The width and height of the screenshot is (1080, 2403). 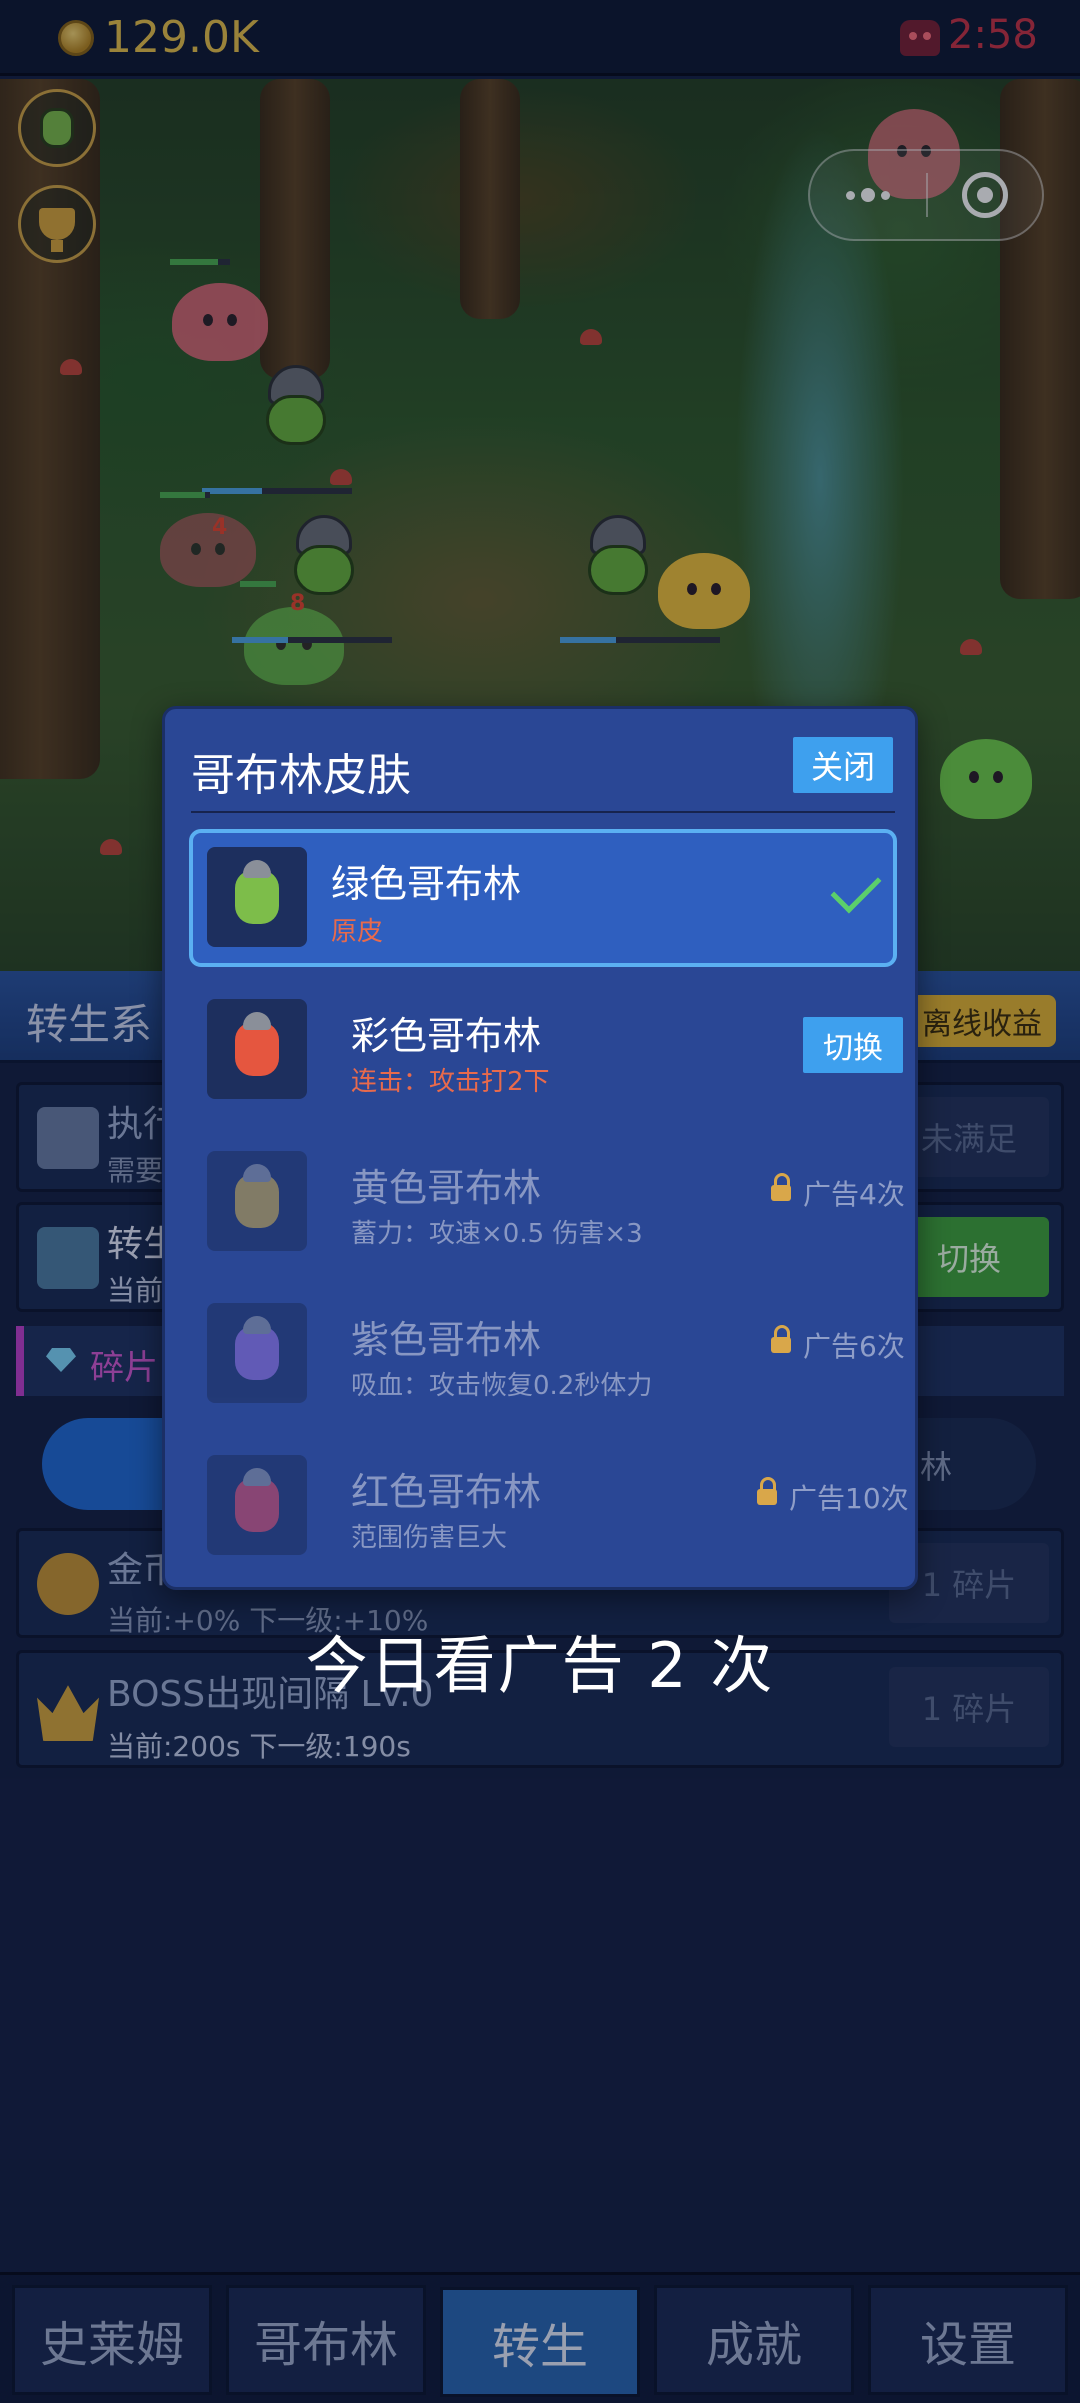 I want to click on switch-skin-button: 切换, so click(x=853, y=1045).